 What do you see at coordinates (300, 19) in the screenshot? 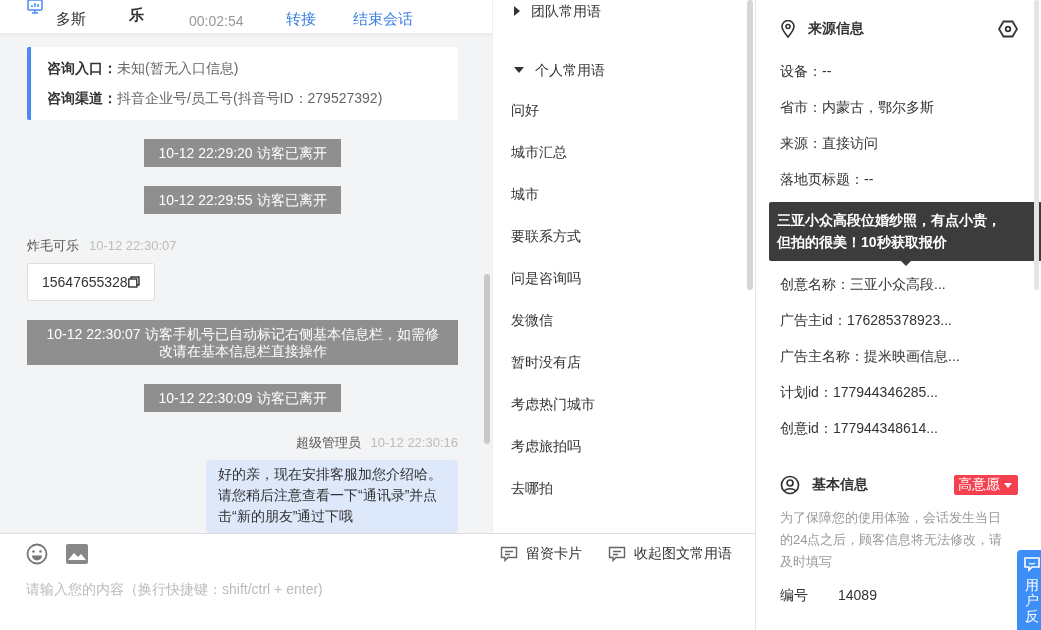
I see `header-action-link: 转接` at bounding box center [300, 19].